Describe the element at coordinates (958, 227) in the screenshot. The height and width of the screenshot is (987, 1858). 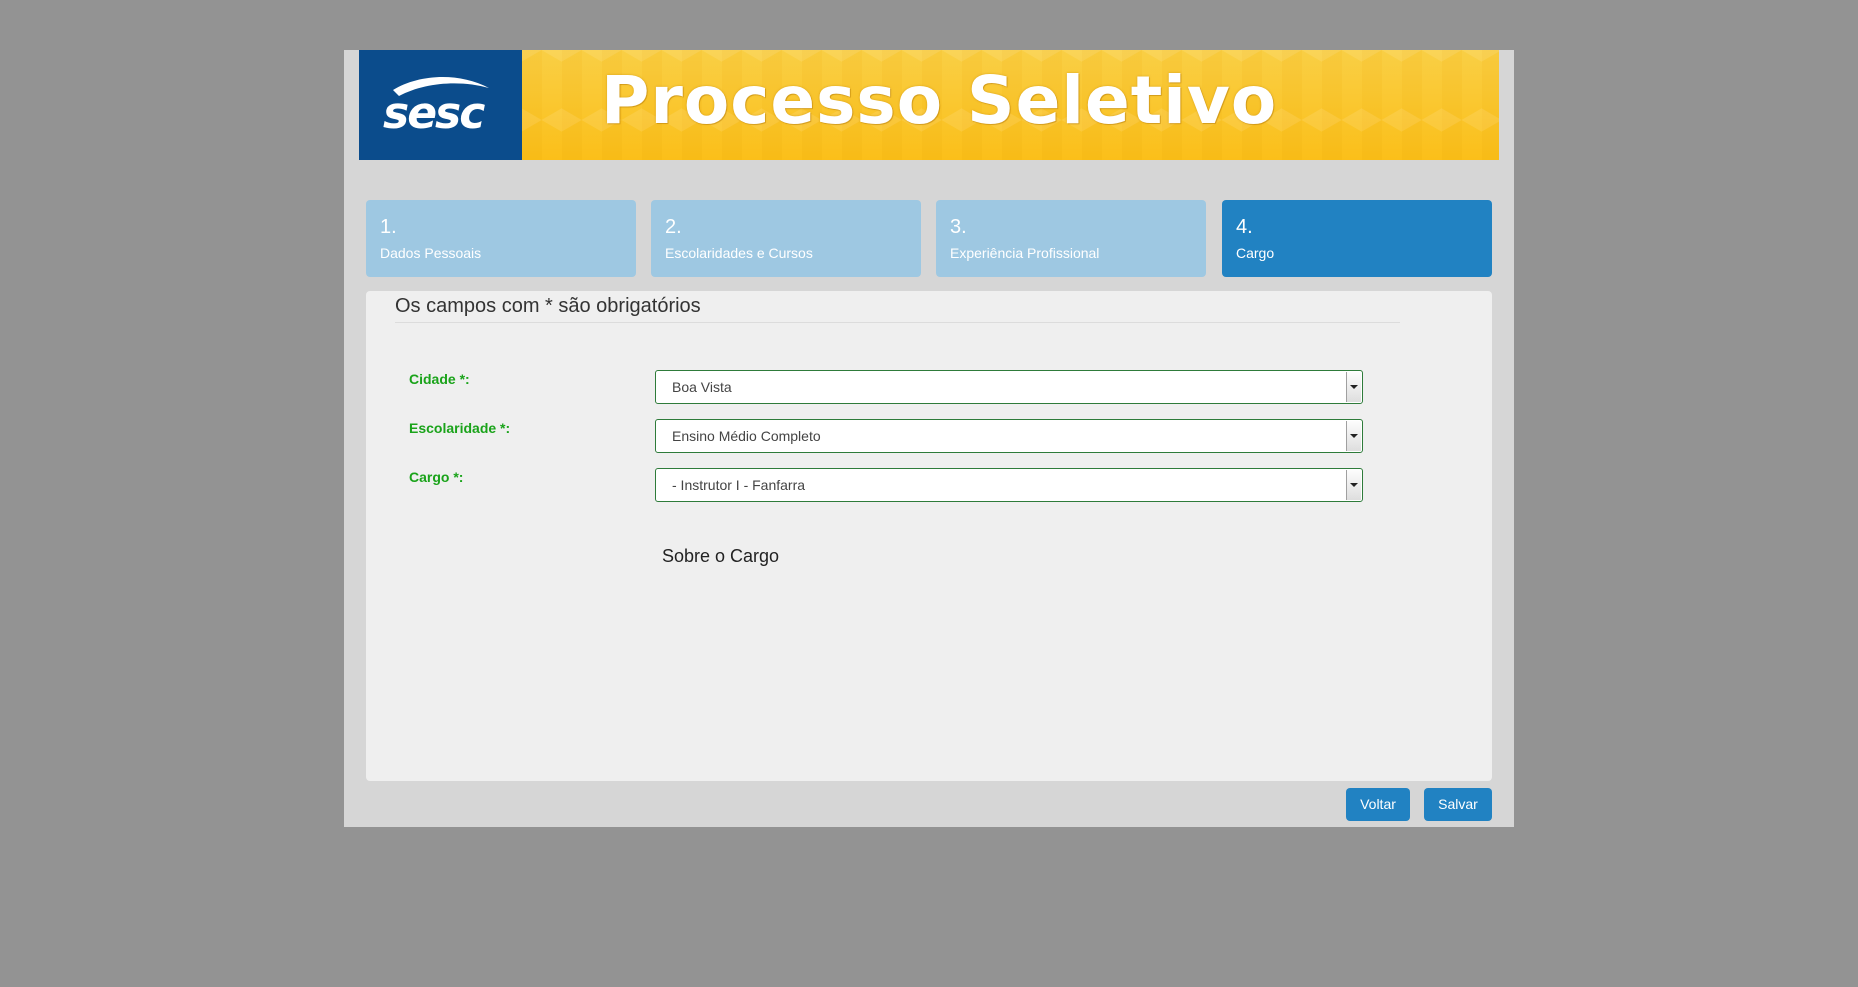
I see `step-number: 3.` at that location.